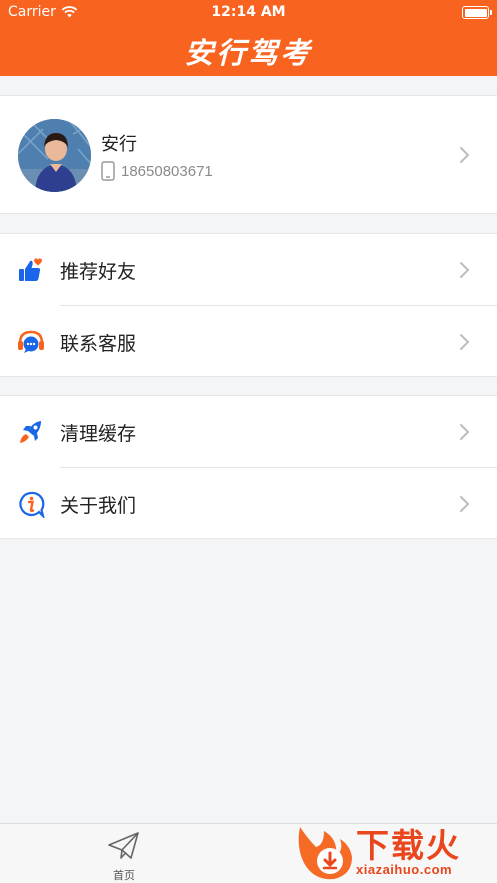 Image resolution: width=497 pixels, height=883 pixels. I want to click on profile-phone-row: 18650803671, so click(157, 171).